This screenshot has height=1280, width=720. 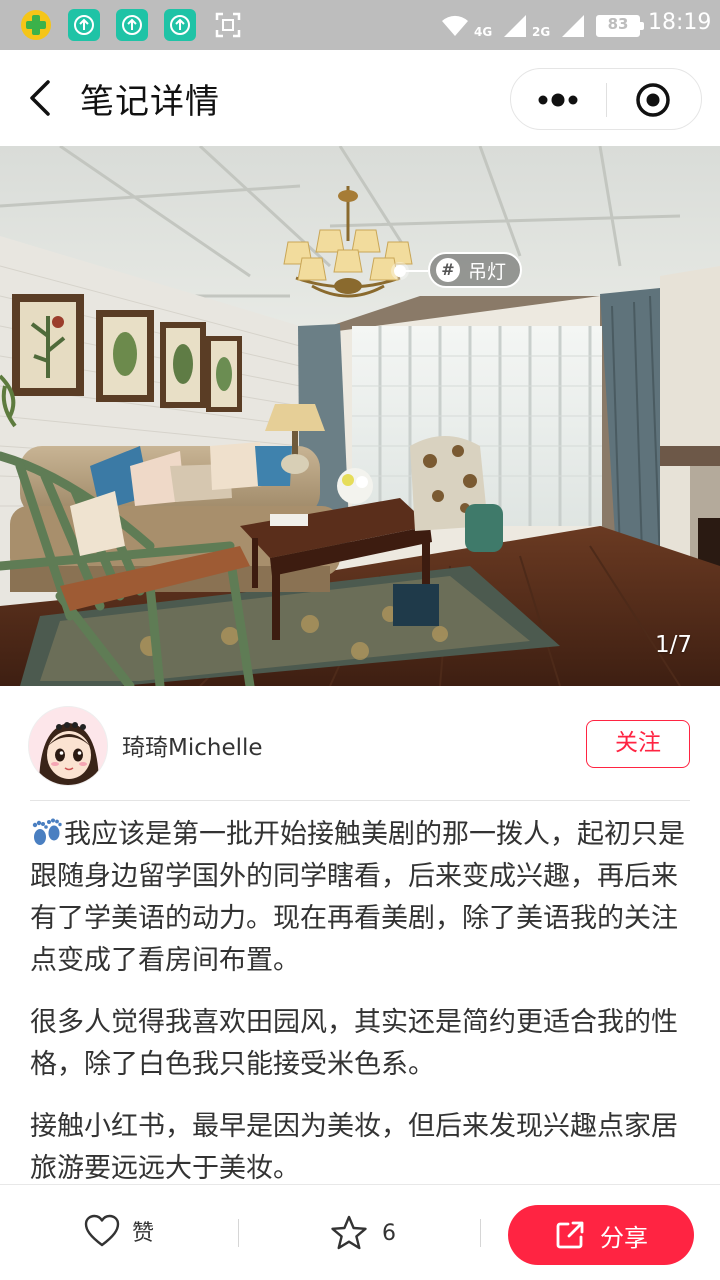 What do you see at coordinates (192, 745) in the screenshot?
I see `author-name: 琦琦Michelle` at bounding box center [192, 745].